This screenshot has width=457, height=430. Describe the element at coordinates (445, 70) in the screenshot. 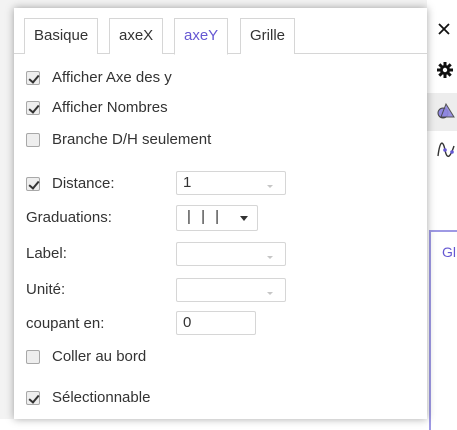

I see `gear-icon` at that location.